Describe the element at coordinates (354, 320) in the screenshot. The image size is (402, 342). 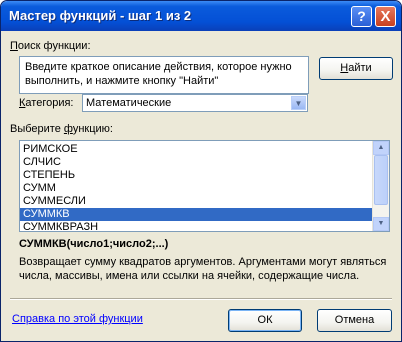
I see `cancel-button: Отмена` at that location.